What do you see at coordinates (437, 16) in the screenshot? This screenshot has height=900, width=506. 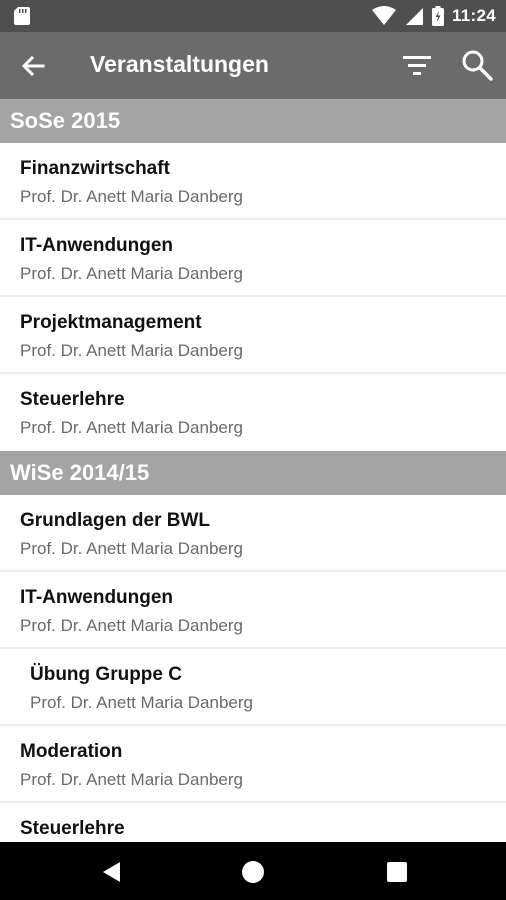 I see `battery-icon` at bounding box center [437, 16].